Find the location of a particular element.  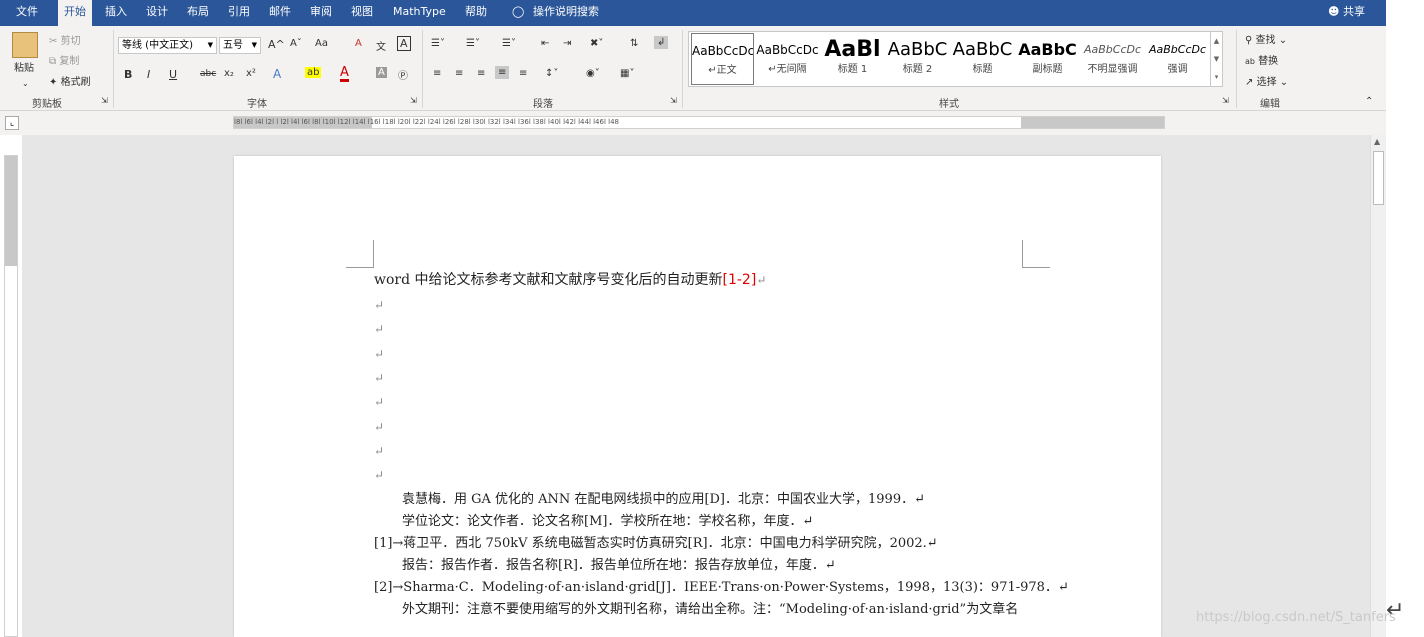

chevron-down-icon: ⌄ is located at coordinates (25, 84).